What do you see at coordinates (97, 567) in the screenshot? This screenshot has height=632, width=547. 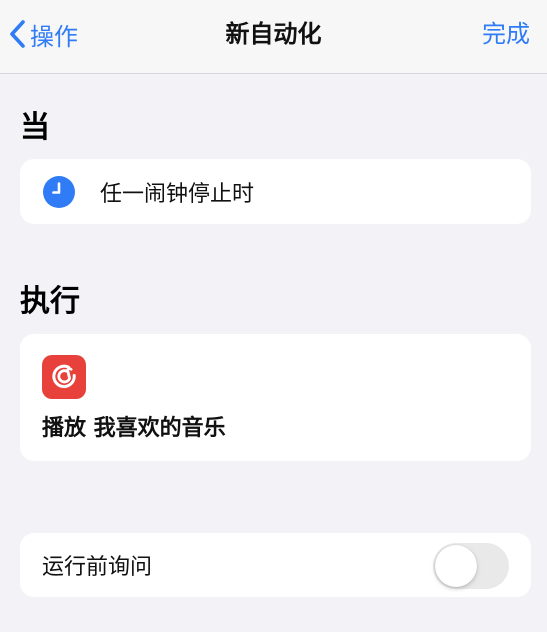 I see `ask-before-running-label: 运行前询问` at bounding box center [97, 567].